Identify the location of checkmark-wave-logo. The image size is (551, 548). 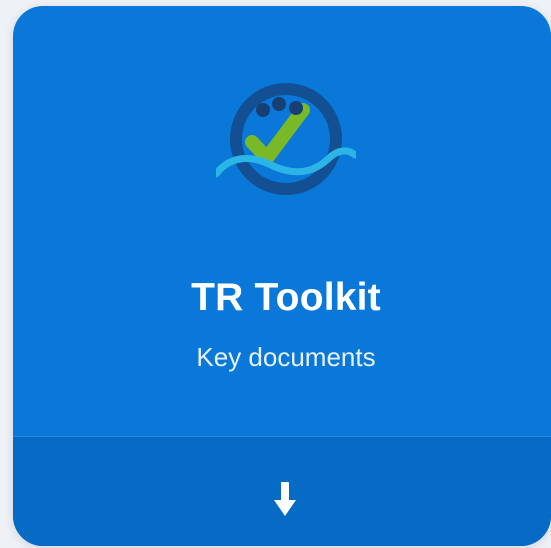
(286, 139).